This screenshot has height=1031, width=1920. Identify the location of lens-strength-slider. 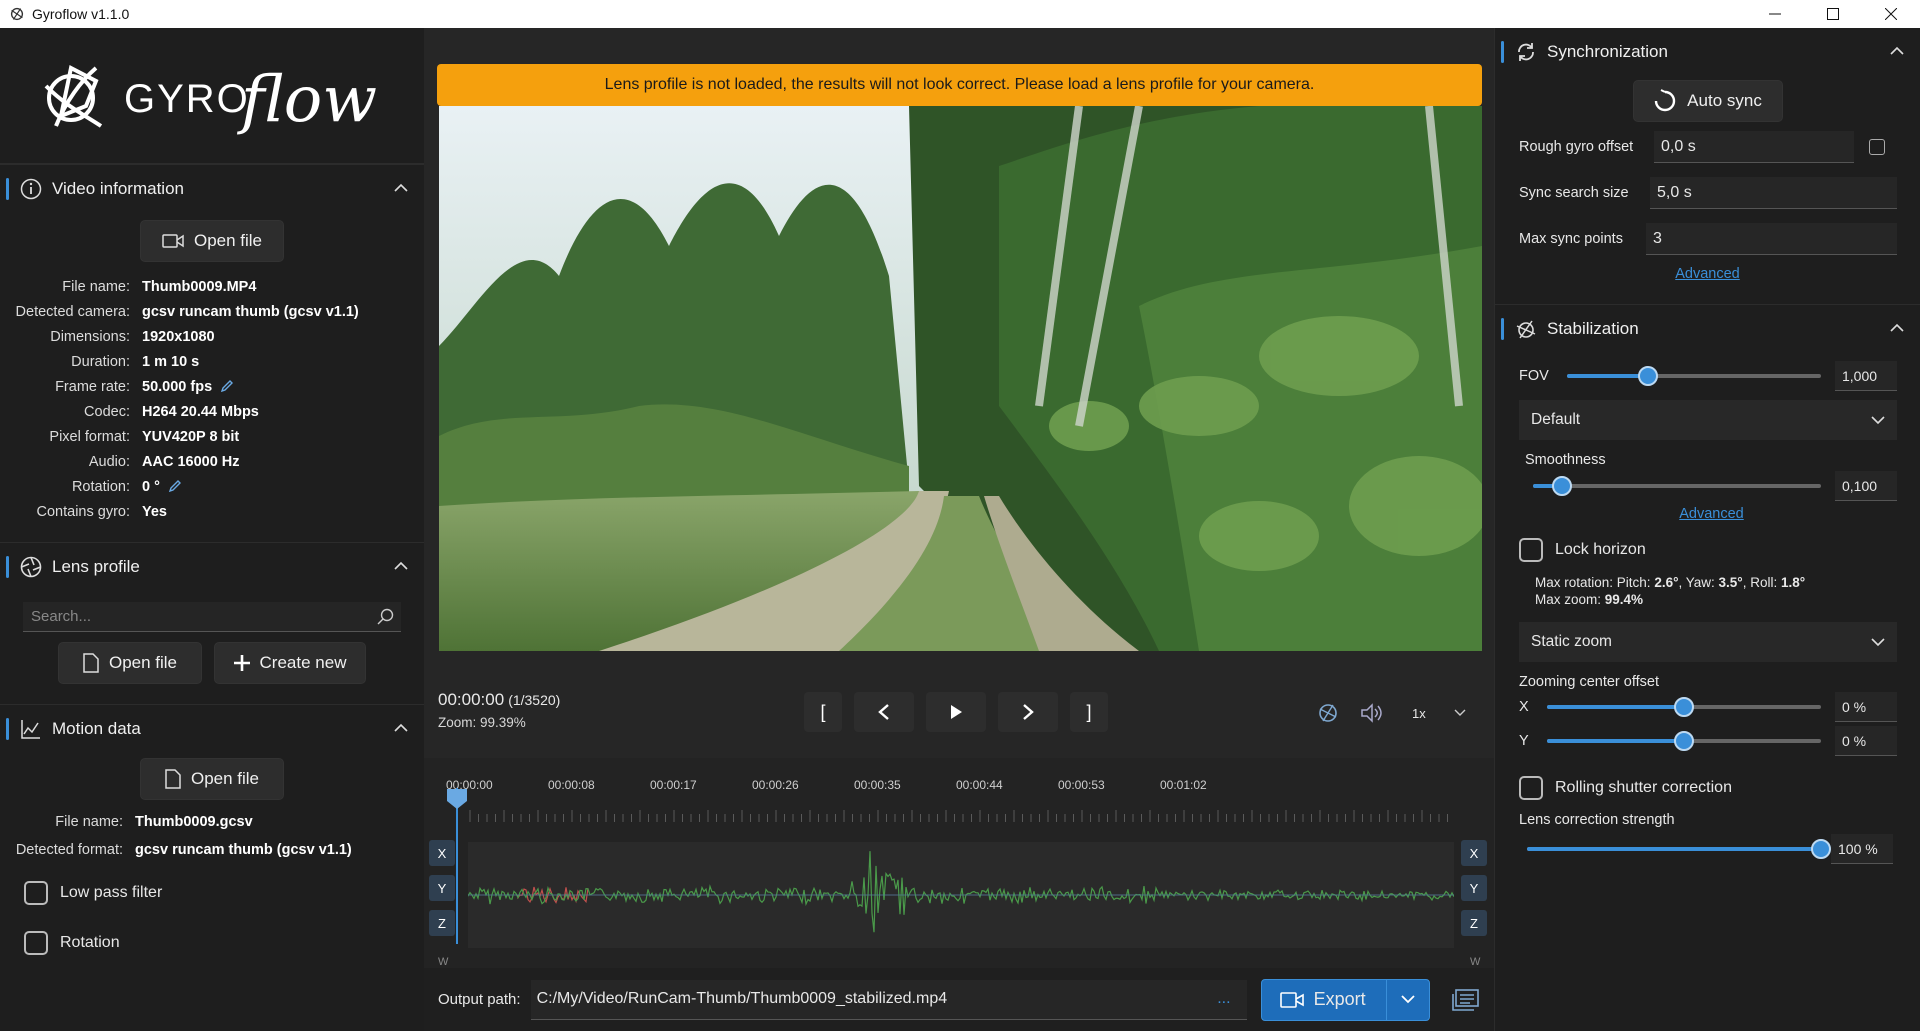
(1679, 849).